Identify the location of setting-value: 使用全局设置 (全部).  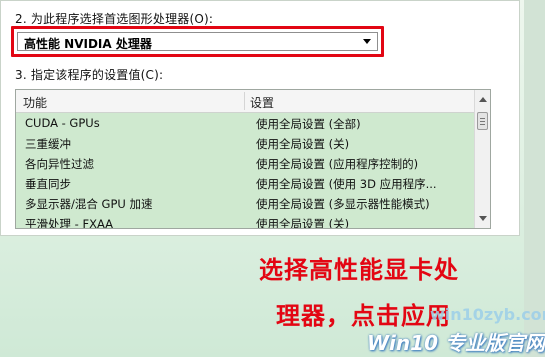
(308, 124).